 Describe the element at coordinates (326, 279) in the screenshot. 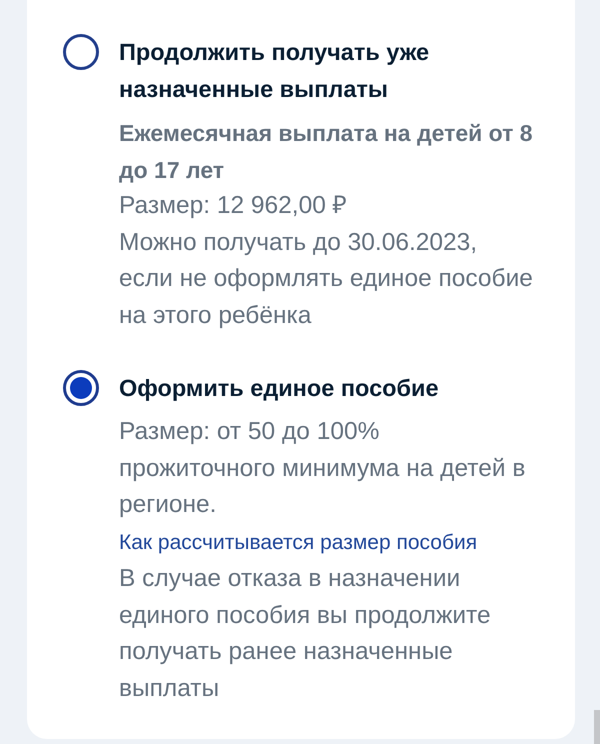

I see `detail-text: Можно получать до 30.06.2023, если не оформлять единое пособие на этого ребёнка` at that location.